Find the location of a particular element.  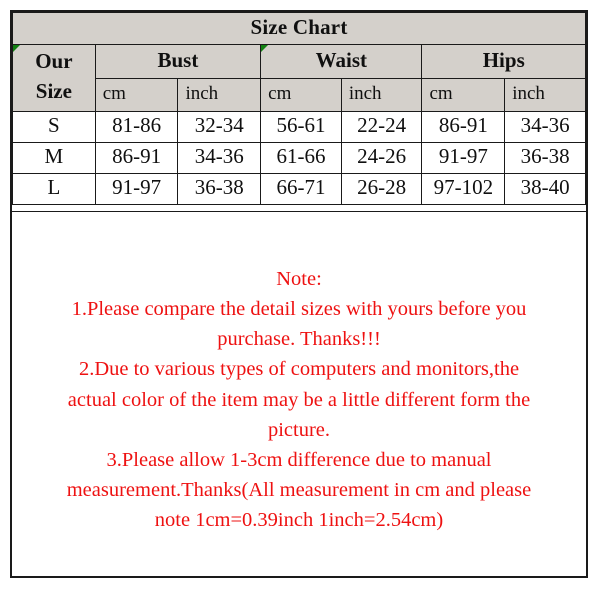

table-row: M 86-91 34-36 61-66 24-26 91-97 36-38 is located at coordinates (299, 157).